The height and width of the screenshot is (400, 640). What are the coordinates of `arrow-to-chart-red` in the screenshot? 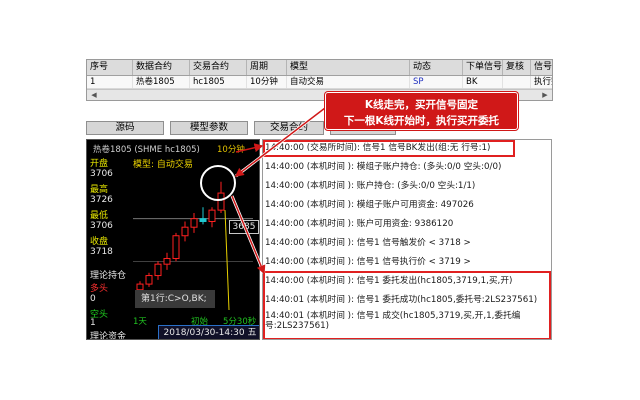 It's located at (280, 142).